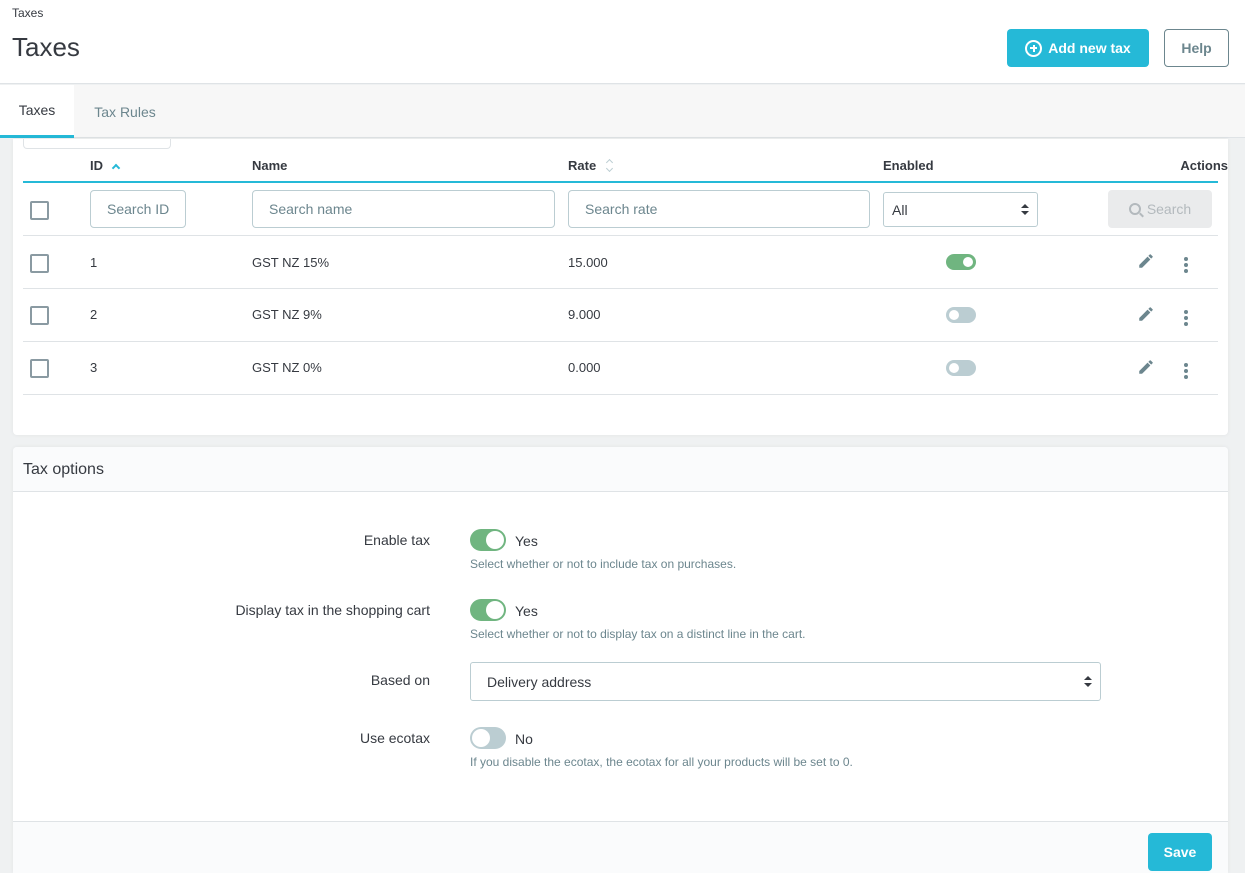 Image resolution: width=1245 pixels, height=873 pixels. I want to click on add-new-tax-label: Add new tax, so click(1089, 48).